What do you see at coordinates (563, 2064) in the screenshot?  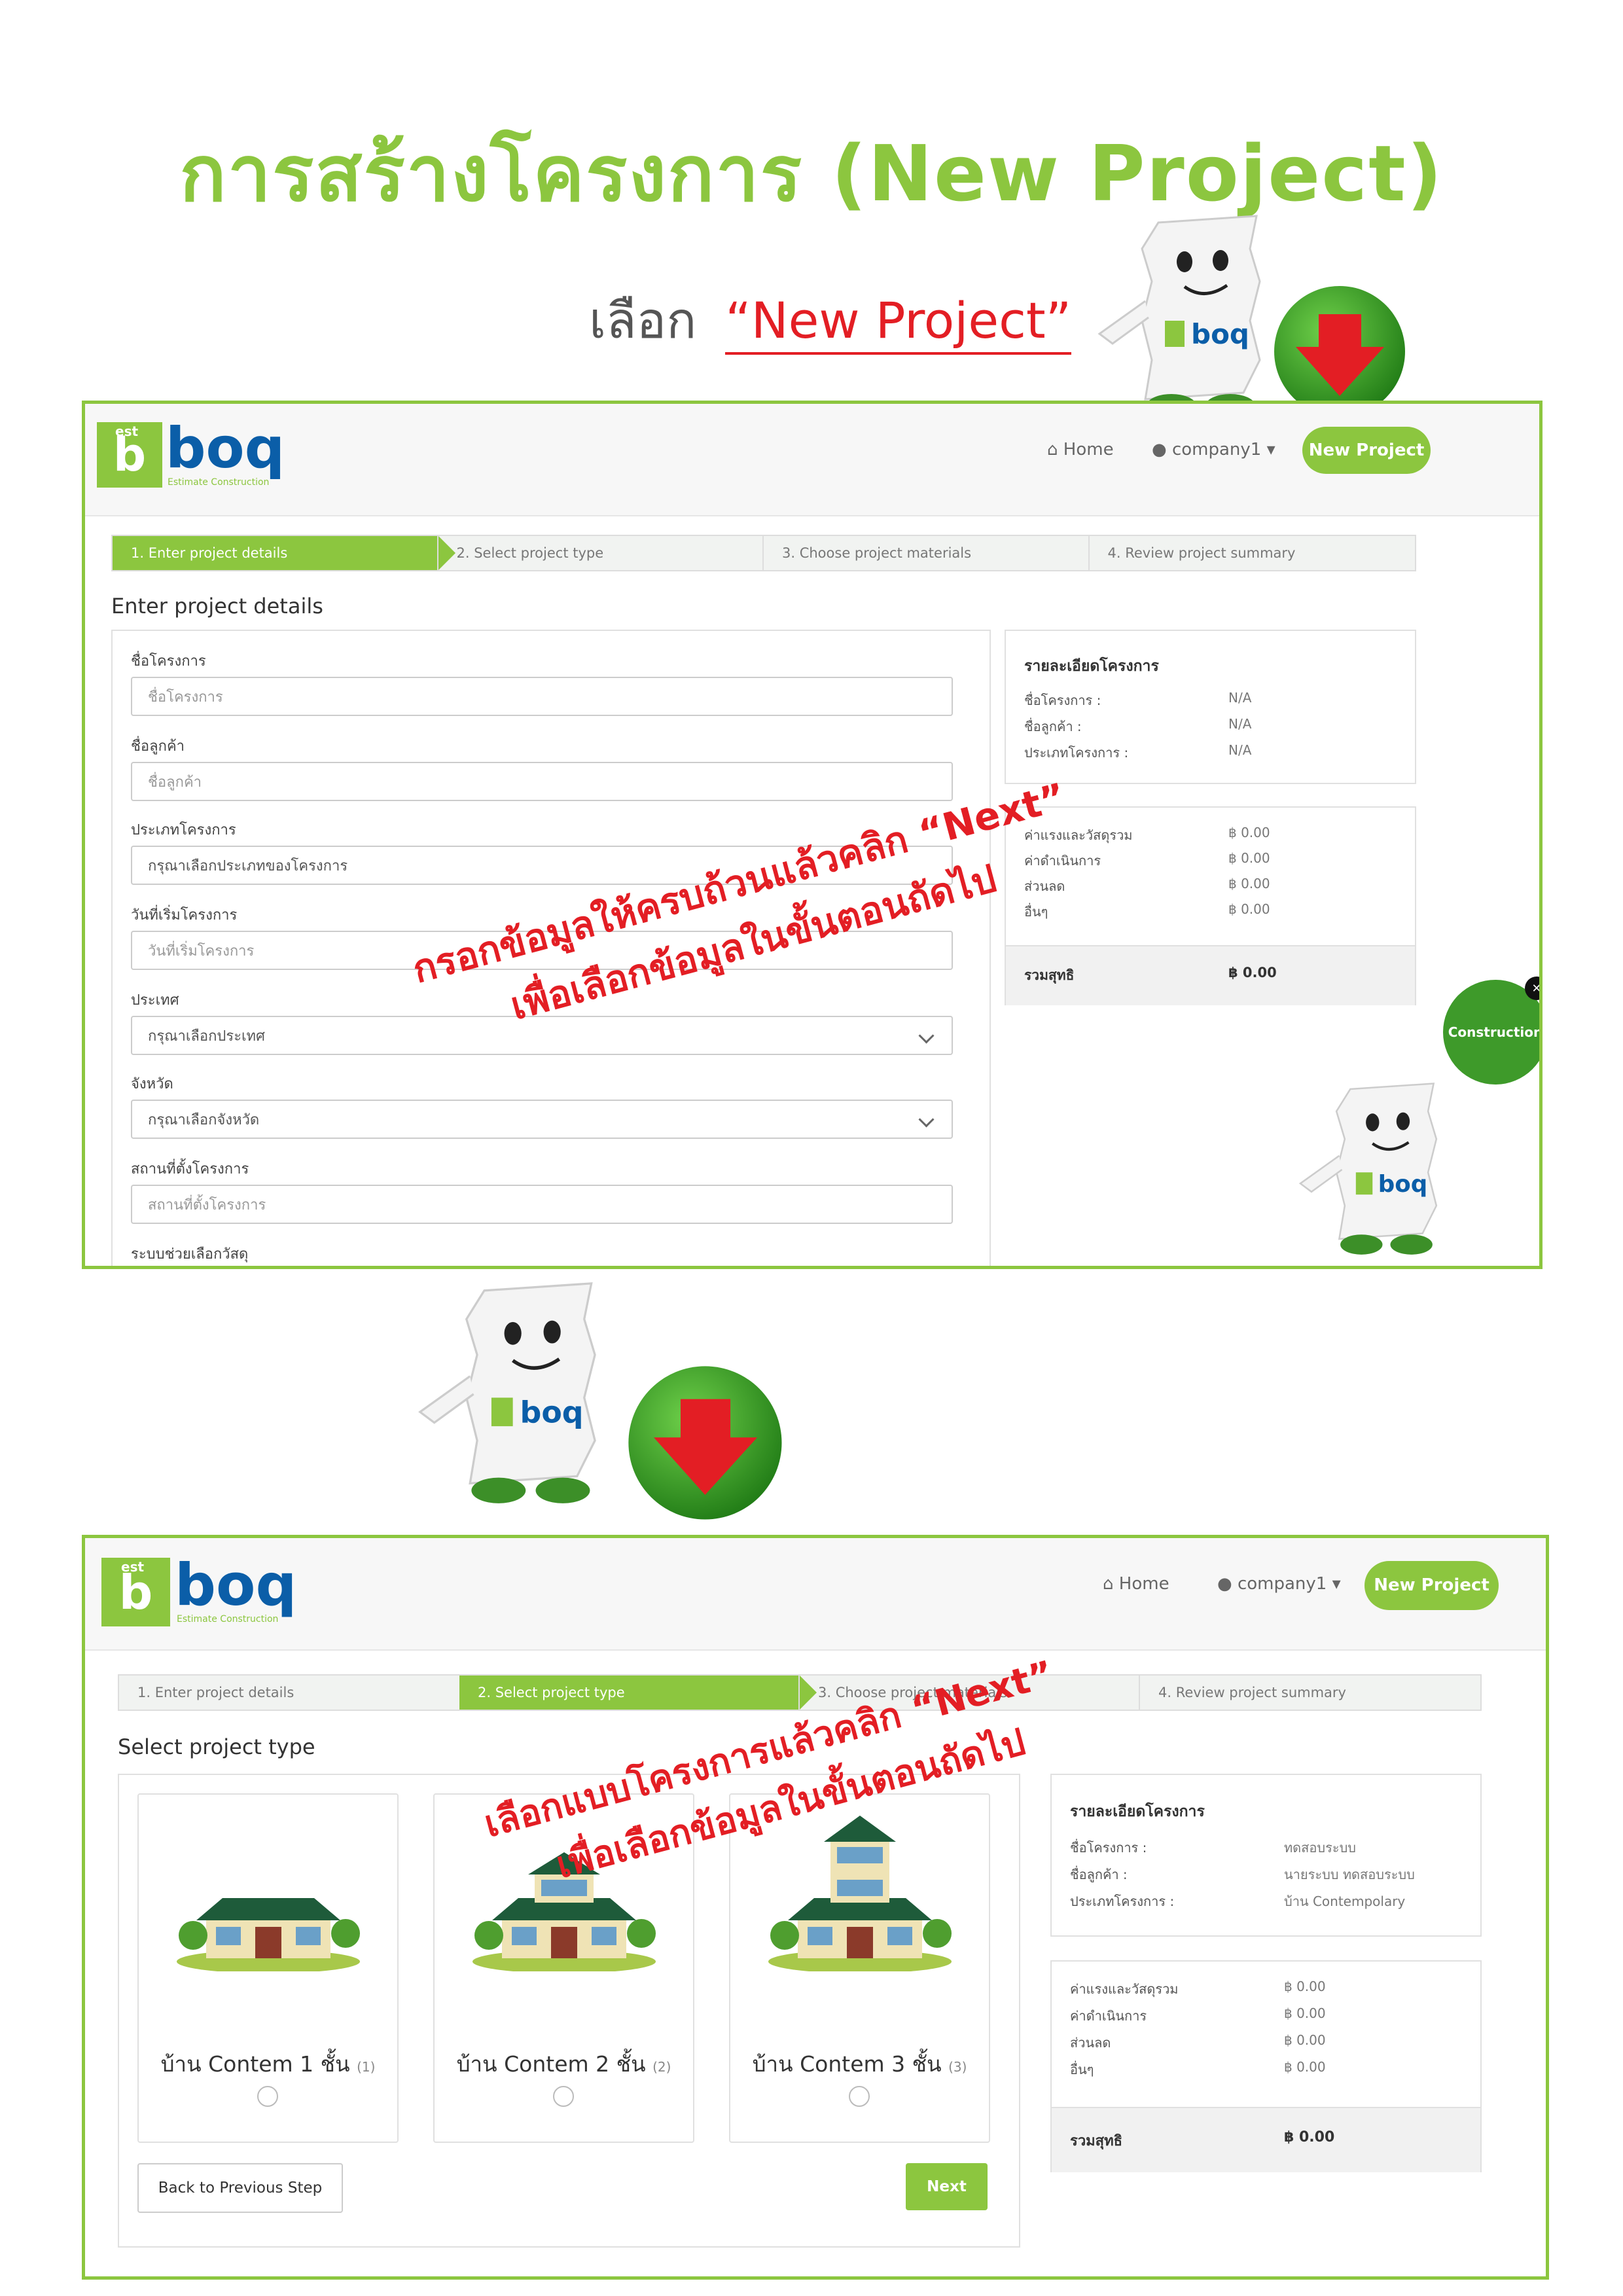 I see `house-label: บ้าน Contem 2 ชั้น (2)` at bounding box center [563, 2064].